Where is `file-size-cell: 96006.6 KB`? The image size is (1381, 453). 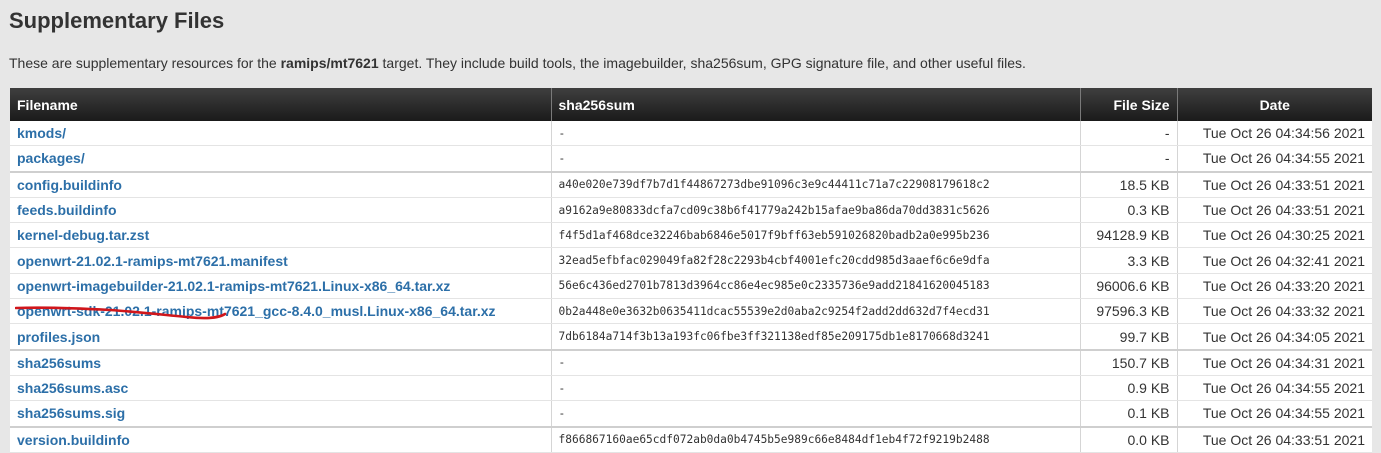 file-size-cell: 96006.6 KB is located at coordinates (1129, 286).